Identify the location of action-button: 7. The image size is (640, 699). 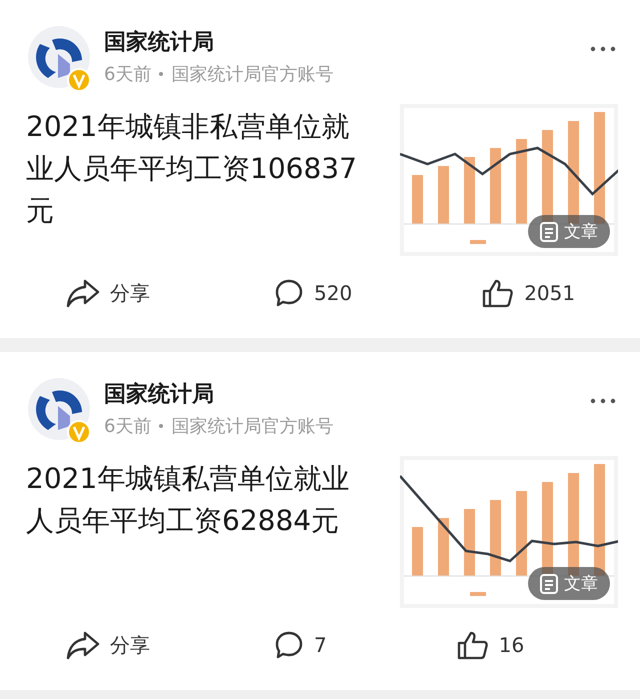
(300, 645).